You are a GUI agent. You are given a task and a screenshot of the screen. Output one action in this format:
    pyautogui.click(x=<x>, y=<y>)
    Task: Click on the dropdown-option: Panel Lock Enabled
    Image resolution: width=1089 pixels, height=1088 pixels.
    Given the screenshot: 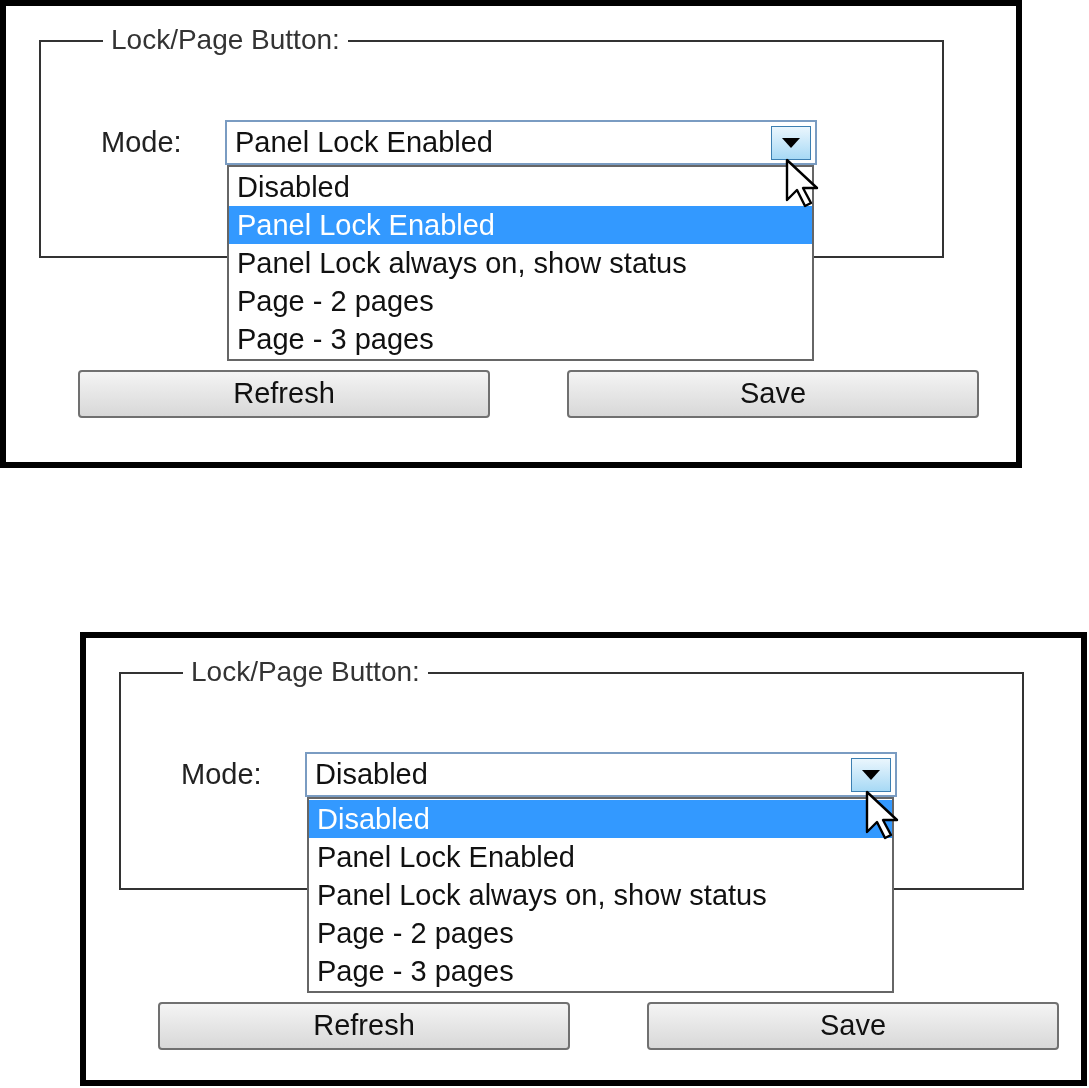 What is the action you would take?
    pyautogui.click(x=600, y=857)
    